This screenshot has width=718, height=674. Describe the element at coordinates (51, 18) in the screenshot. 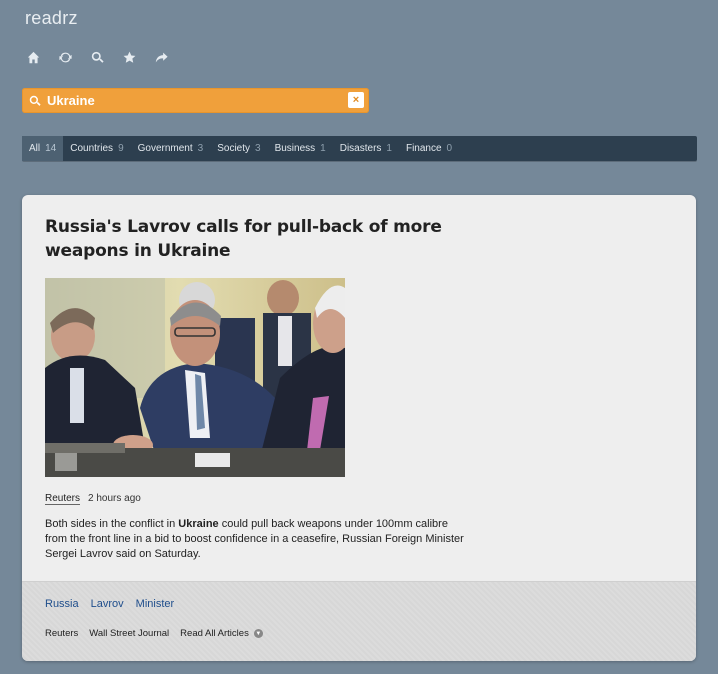

I see `app-title: readrz` at that location.